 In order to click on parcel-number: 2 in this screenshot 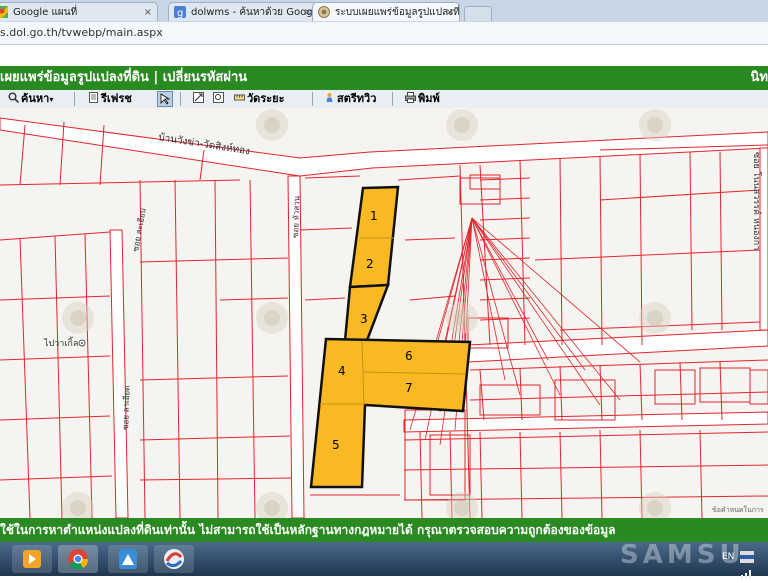, I will do `click(370, 264)`.